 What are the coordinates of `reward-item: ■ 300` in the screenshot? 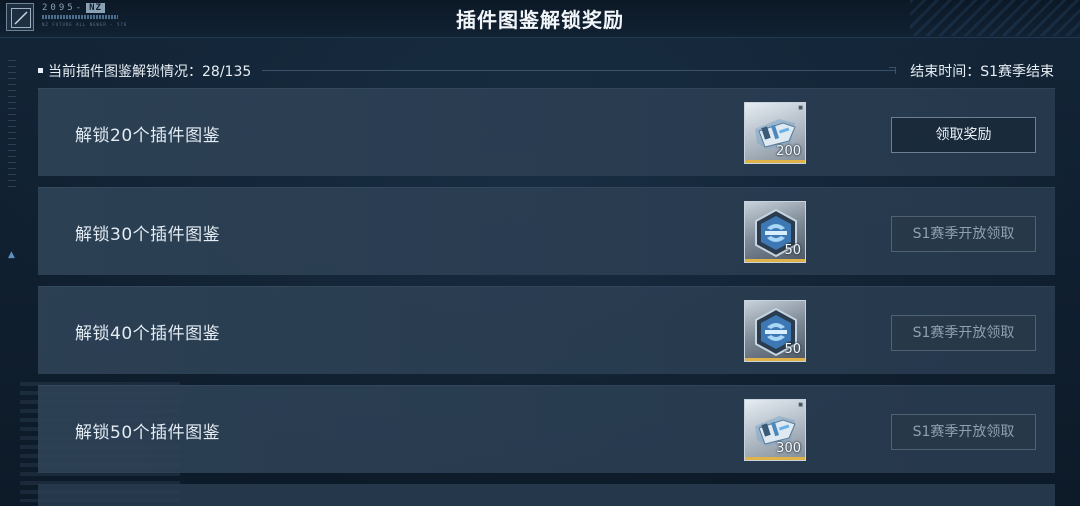 It's located at (775, 430).